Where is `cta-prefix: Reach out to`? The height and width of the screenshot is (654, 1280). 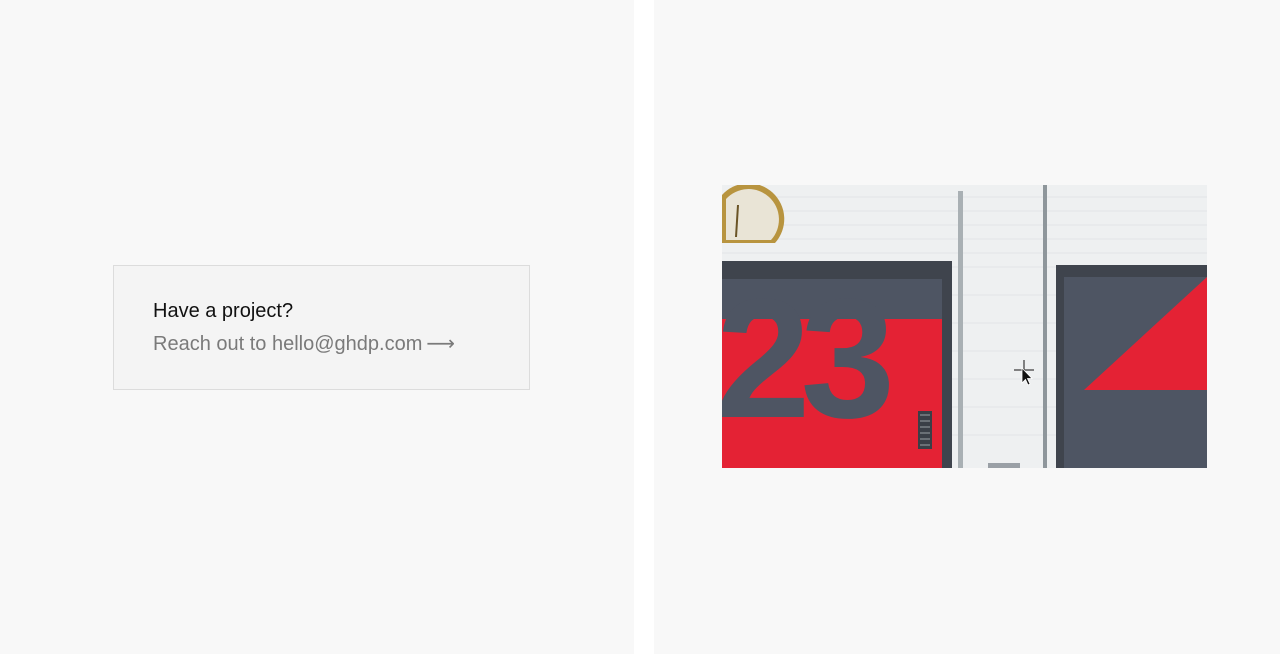 cta-prefix: Reach out to is located at coordinates (212, 344).